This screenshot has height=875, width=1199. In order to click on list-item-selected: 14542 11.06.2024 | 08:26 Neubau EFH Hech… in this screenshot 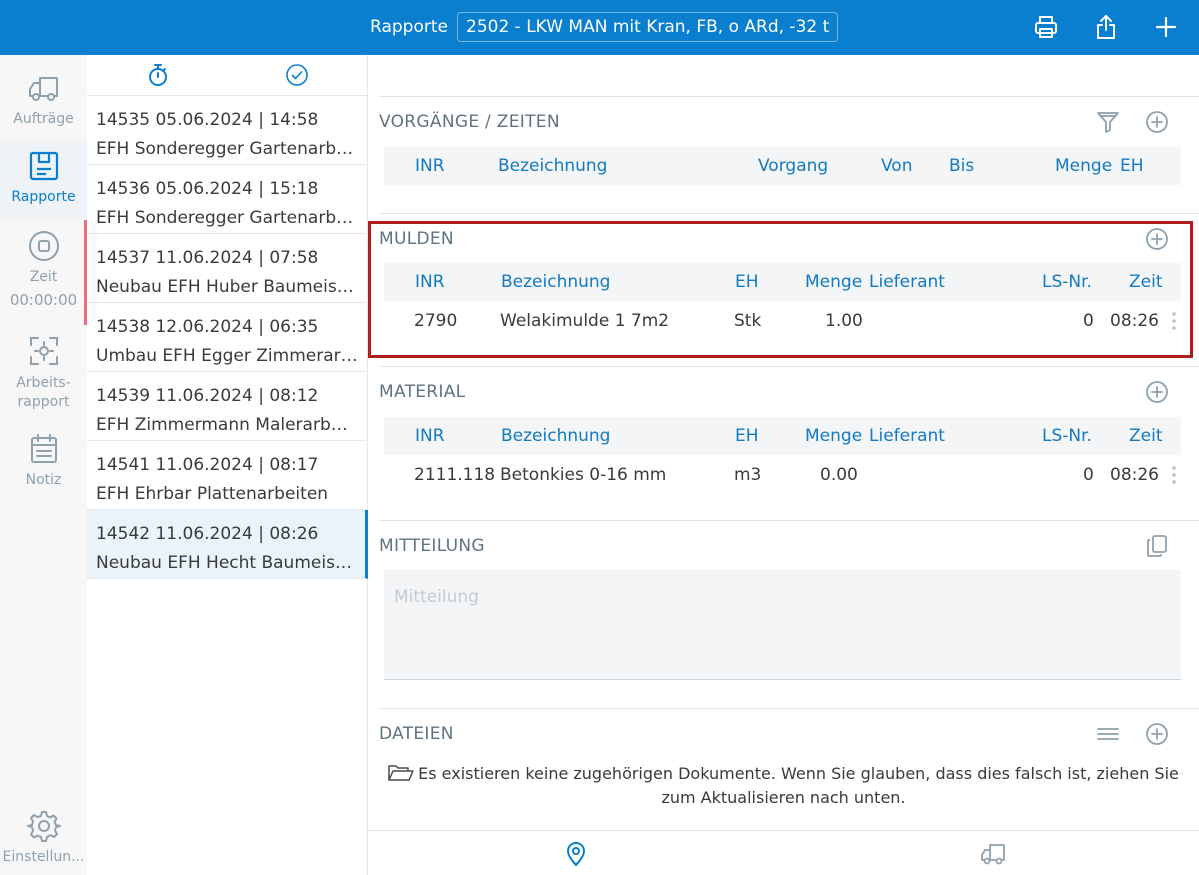, I will do `click(227, 544)`.